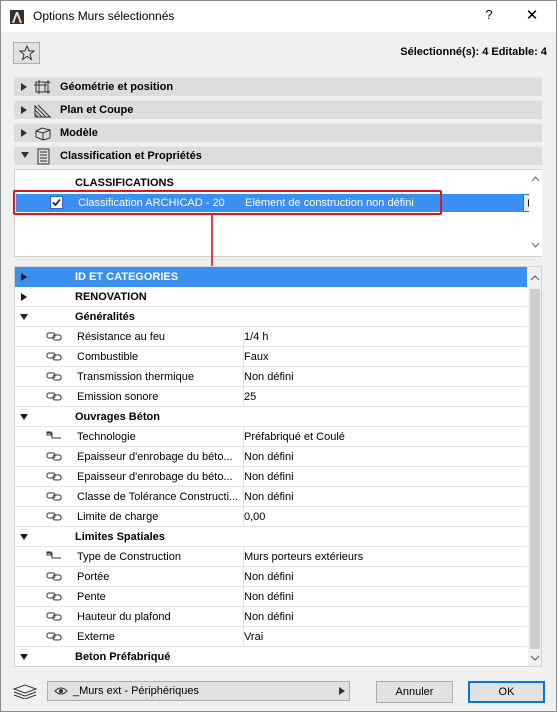 Image resolution: width=557 pixels, height=712 pixels. What do you see at coordinates (271, 277) in the screenshot?
I see `group-row-id-categories: ID ET CATEGORIES` at bounding box center [271, 277].